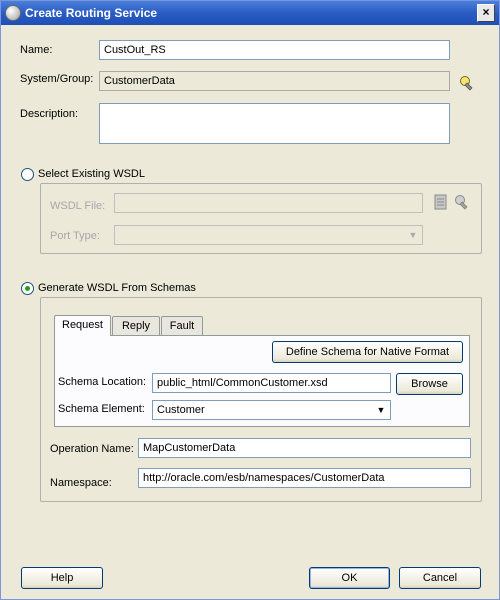  I want to click on schema-element-combo: Customer ▼, so click(271, 410).